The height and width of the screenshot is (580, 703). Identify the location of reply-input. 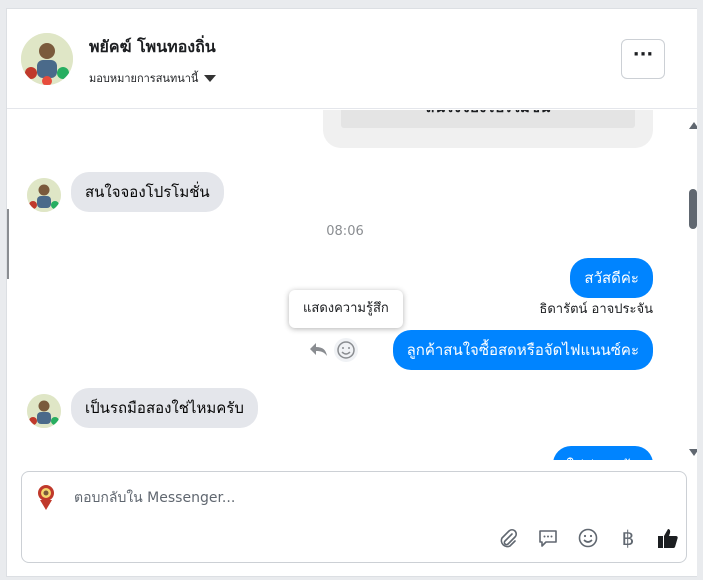
(274, 498).